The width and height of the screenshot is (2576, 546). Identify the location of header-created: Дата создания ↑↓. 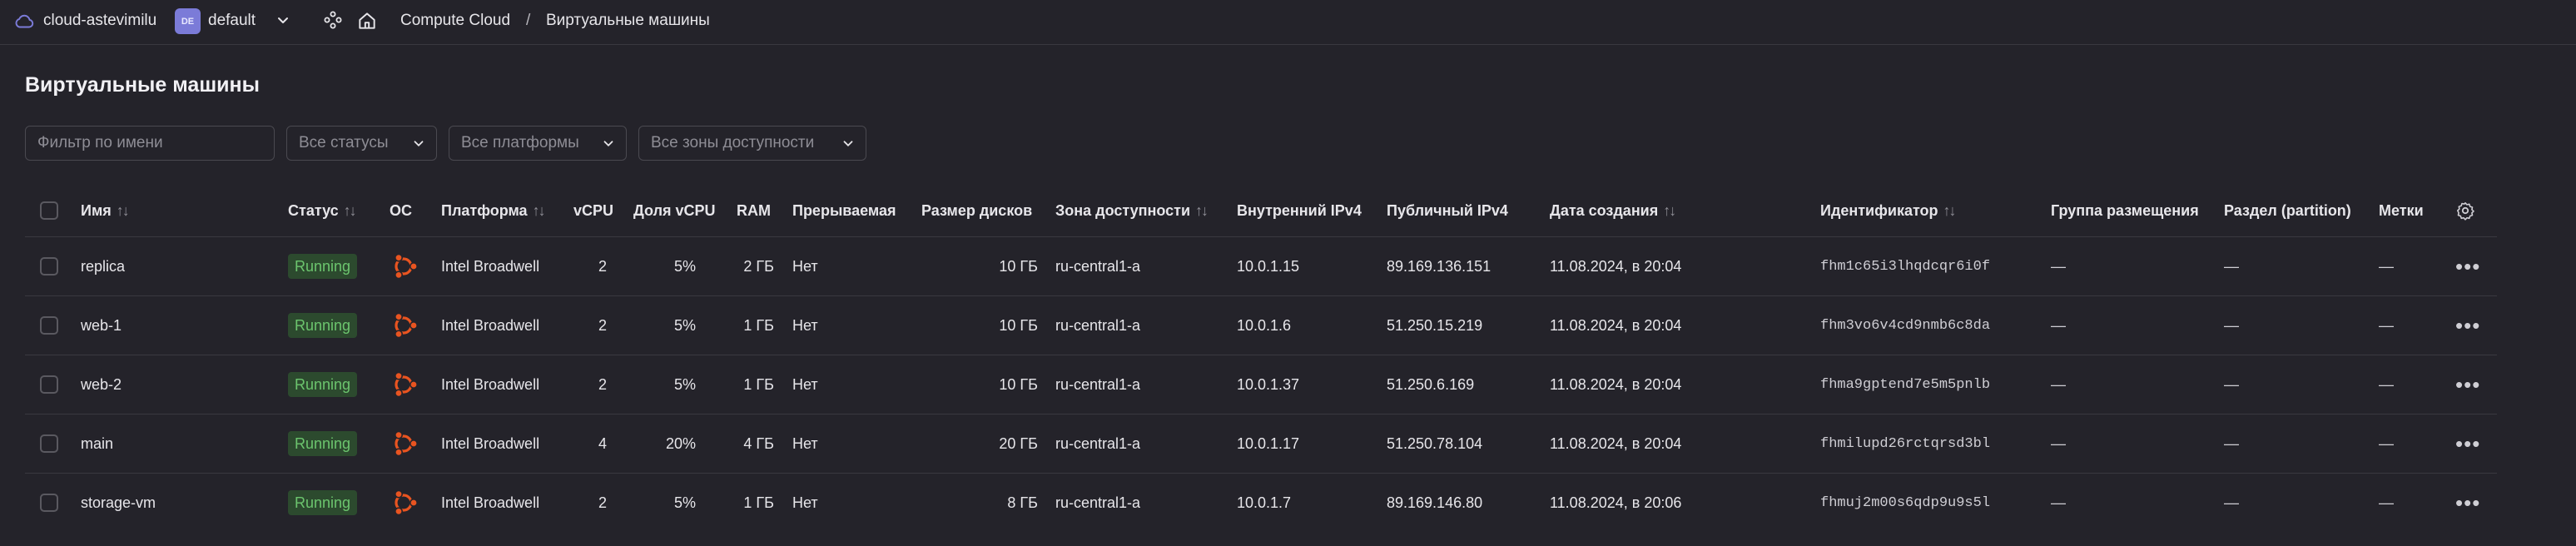
(1613, 210).